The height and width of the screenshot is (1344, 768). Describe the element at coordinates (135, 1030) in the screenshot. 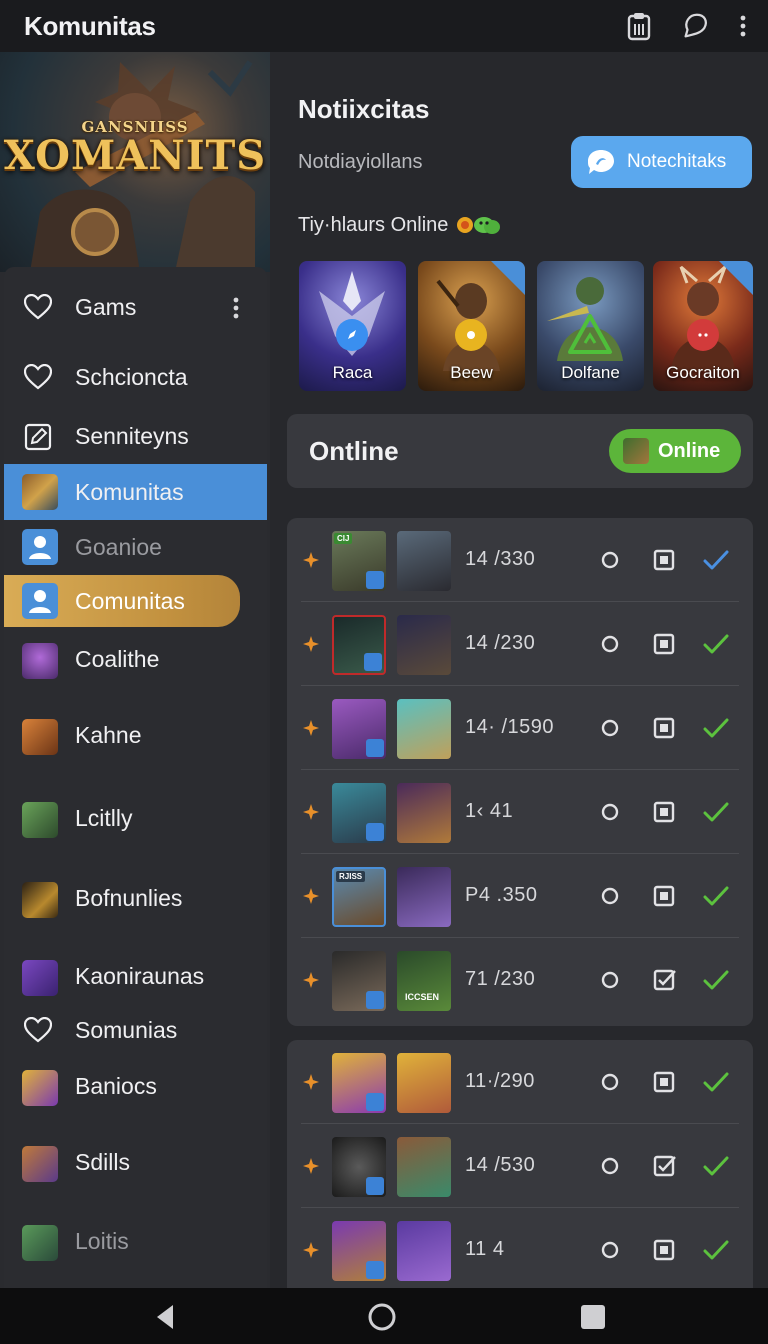

I see `sidebar-item-somunias: Somunias` at that location.